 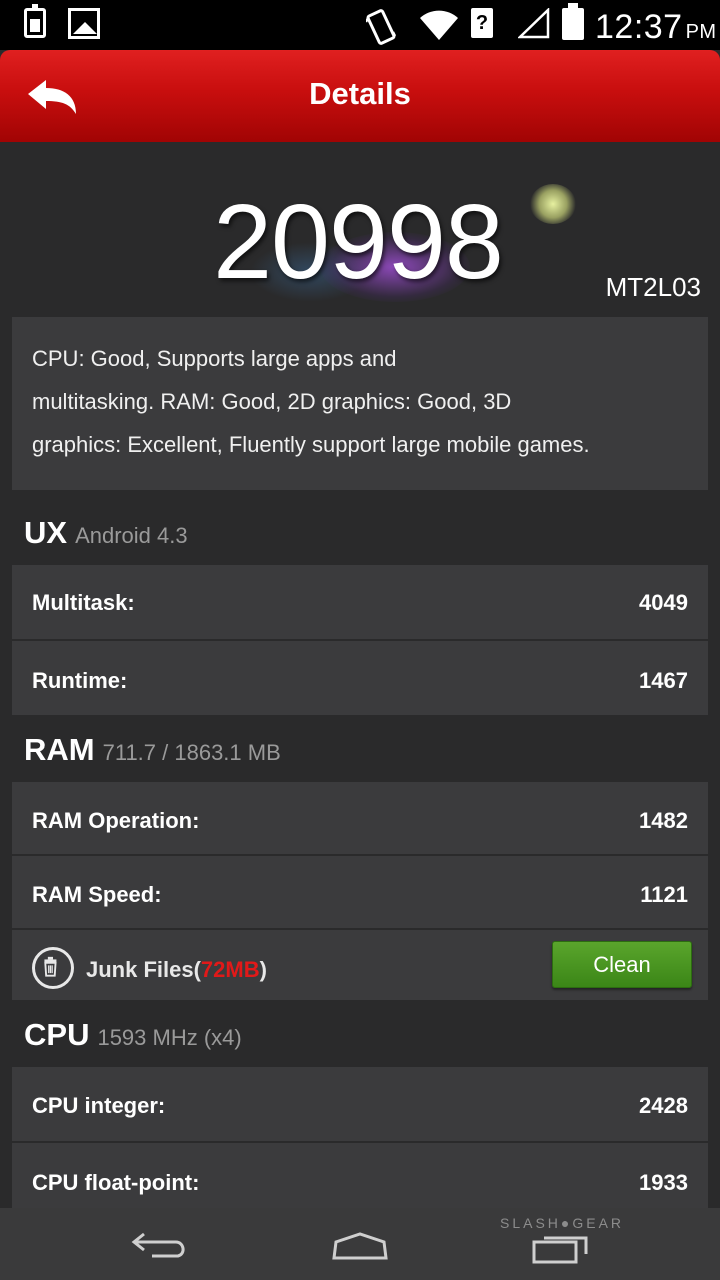 I want to click on ram-speed-label: RAM Speed:, so click(x=97, y=894).